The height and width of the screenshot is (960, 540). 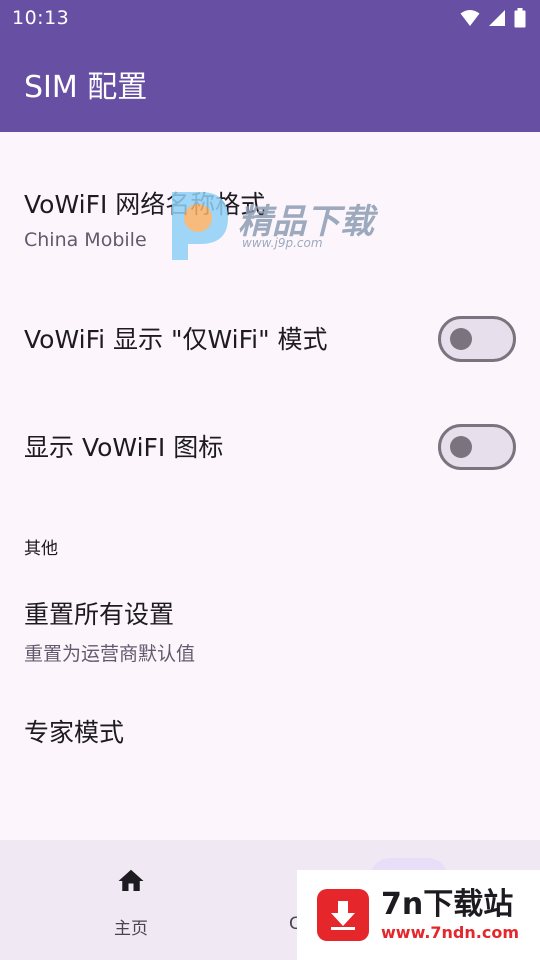 I want to click on download-arrow-icon, so click(x=343, y=915).